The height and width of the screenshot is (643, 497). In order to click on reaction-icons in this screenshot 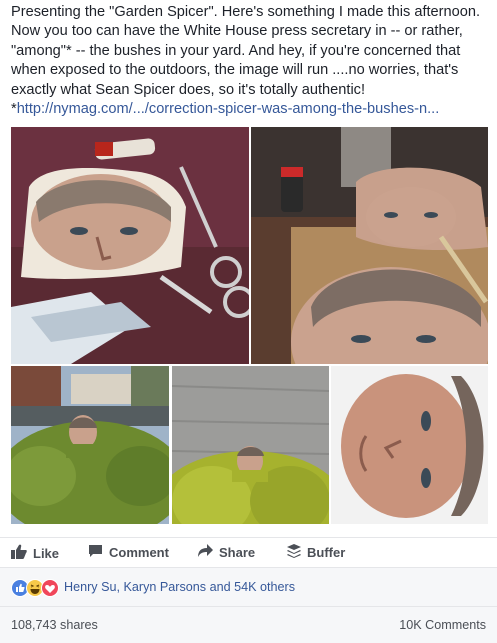, I will do `click(37, 588)`.